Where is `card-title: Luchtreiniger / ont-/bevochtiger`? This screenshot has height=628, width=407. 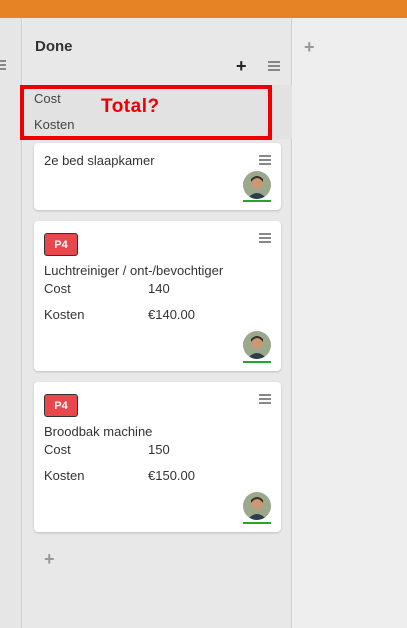
card-title: Luchtreiniger / ont-/bevochtiger is located at coordinates (134, 270).